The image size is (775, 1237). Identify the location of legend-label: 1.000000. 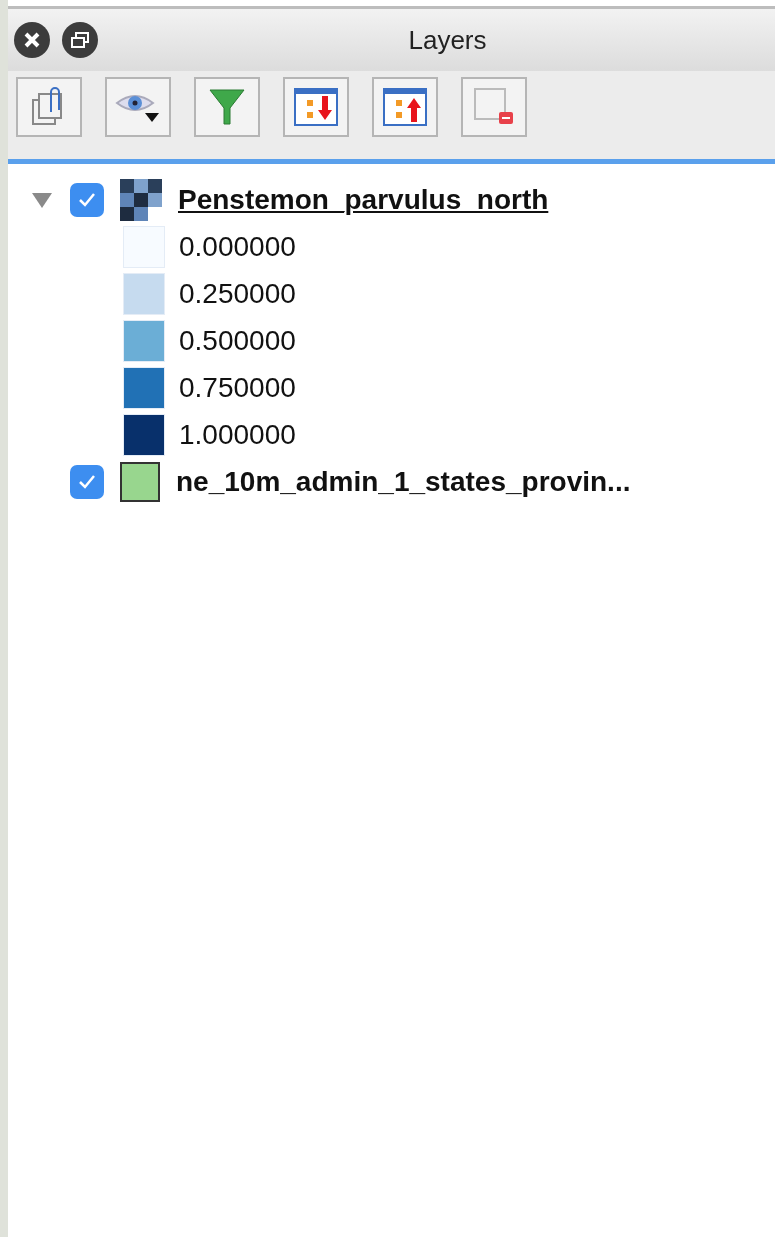
(237, 434).